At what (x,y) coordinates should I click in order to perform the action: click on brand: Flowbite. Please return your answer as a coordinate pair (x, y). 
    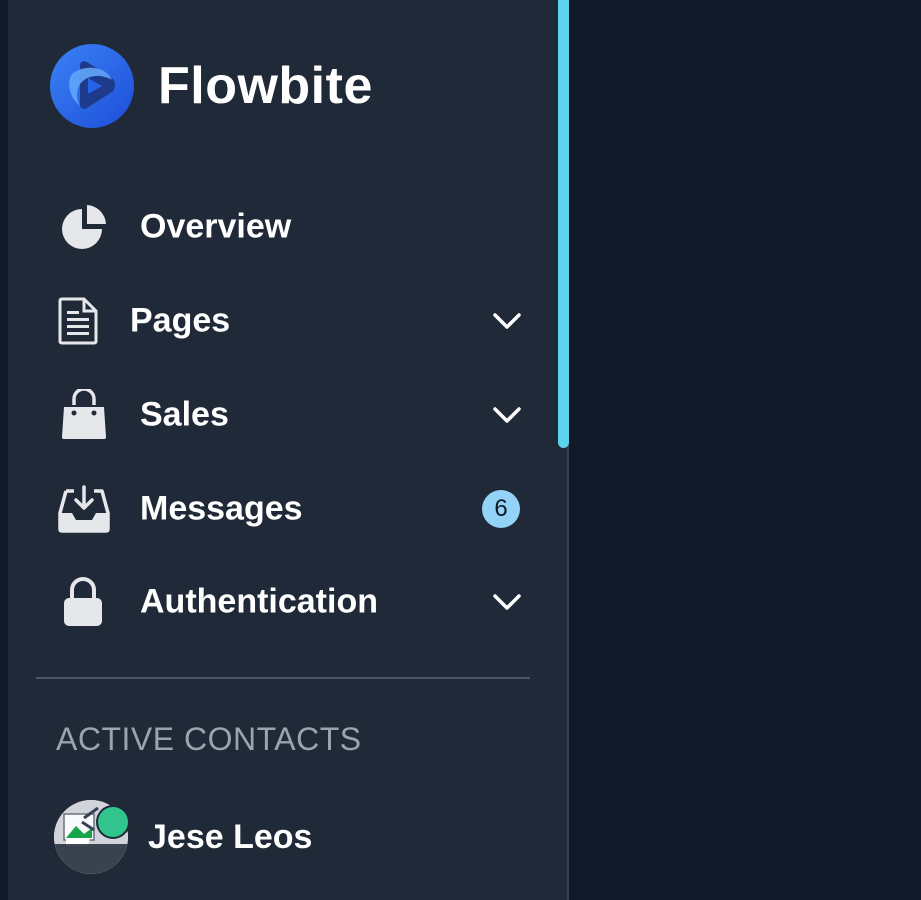
    Looking at the image, I should click on (211, 86).